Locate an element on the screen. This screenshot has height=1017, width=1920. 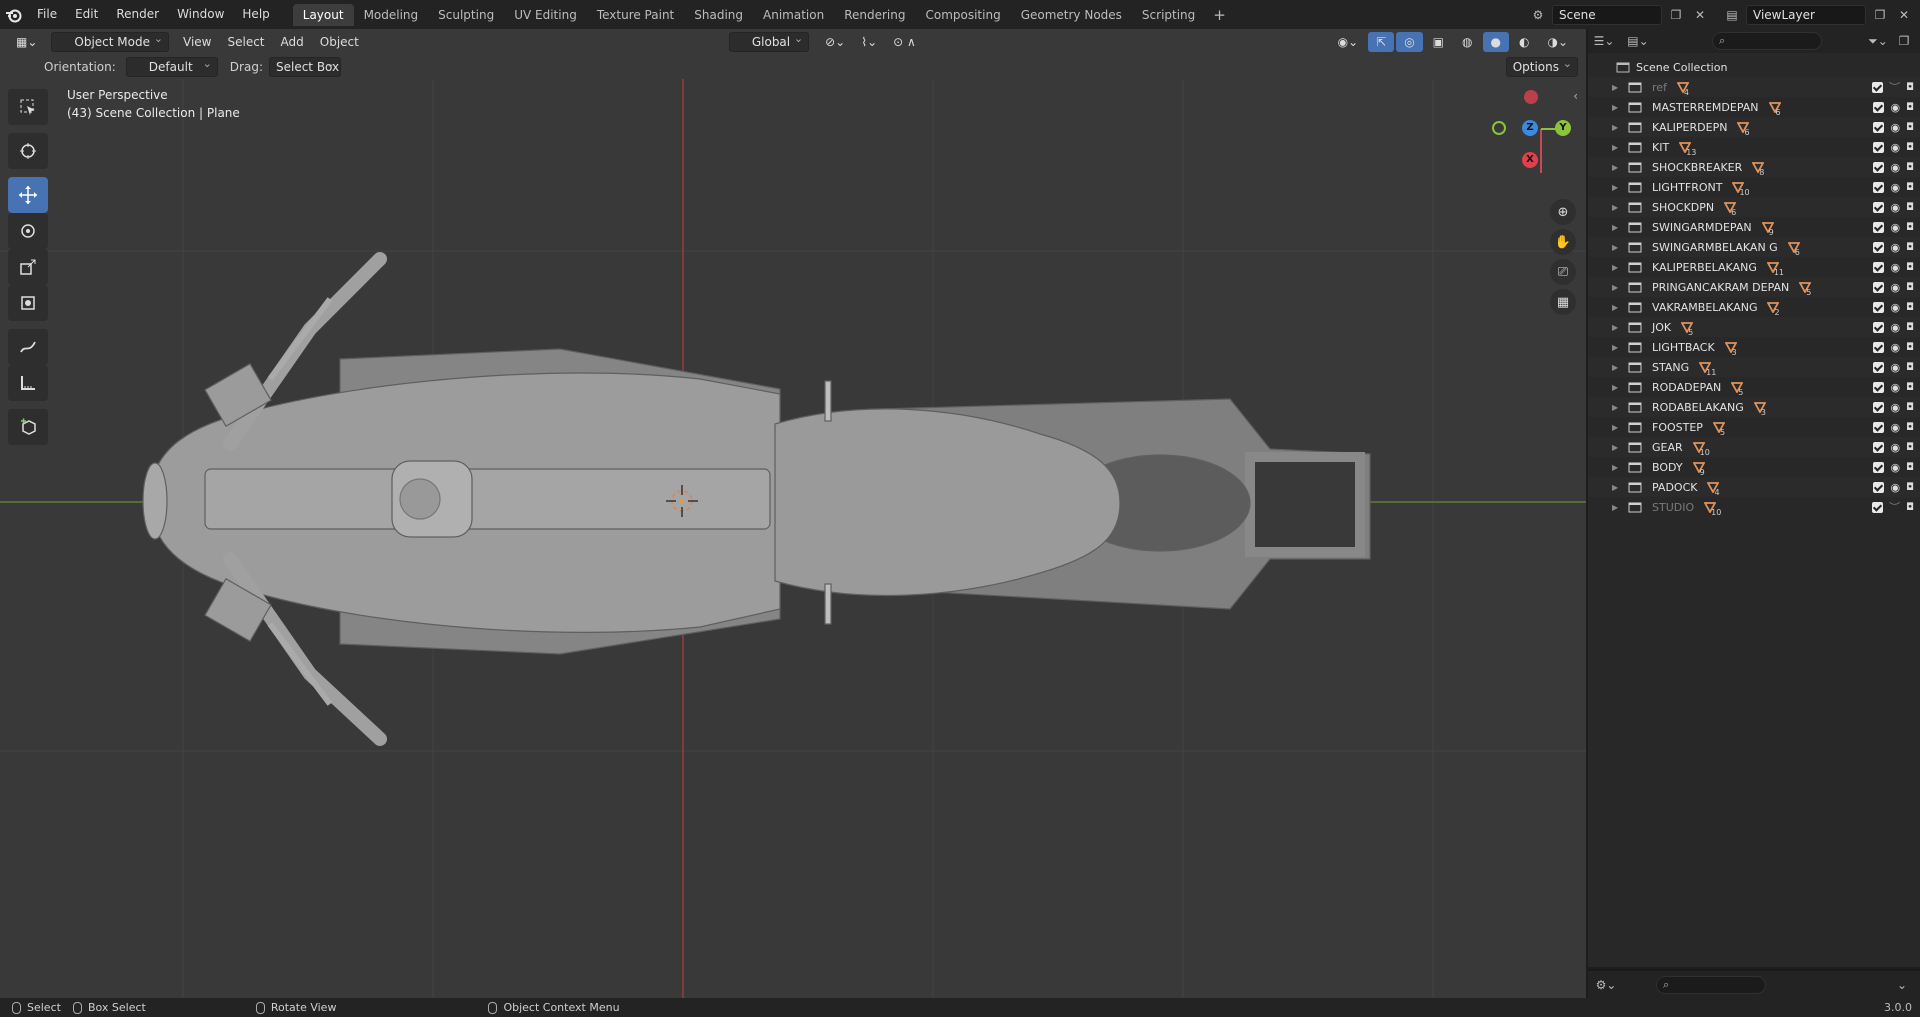
x-axis-icon: X is located at coordinates (1530, 160).